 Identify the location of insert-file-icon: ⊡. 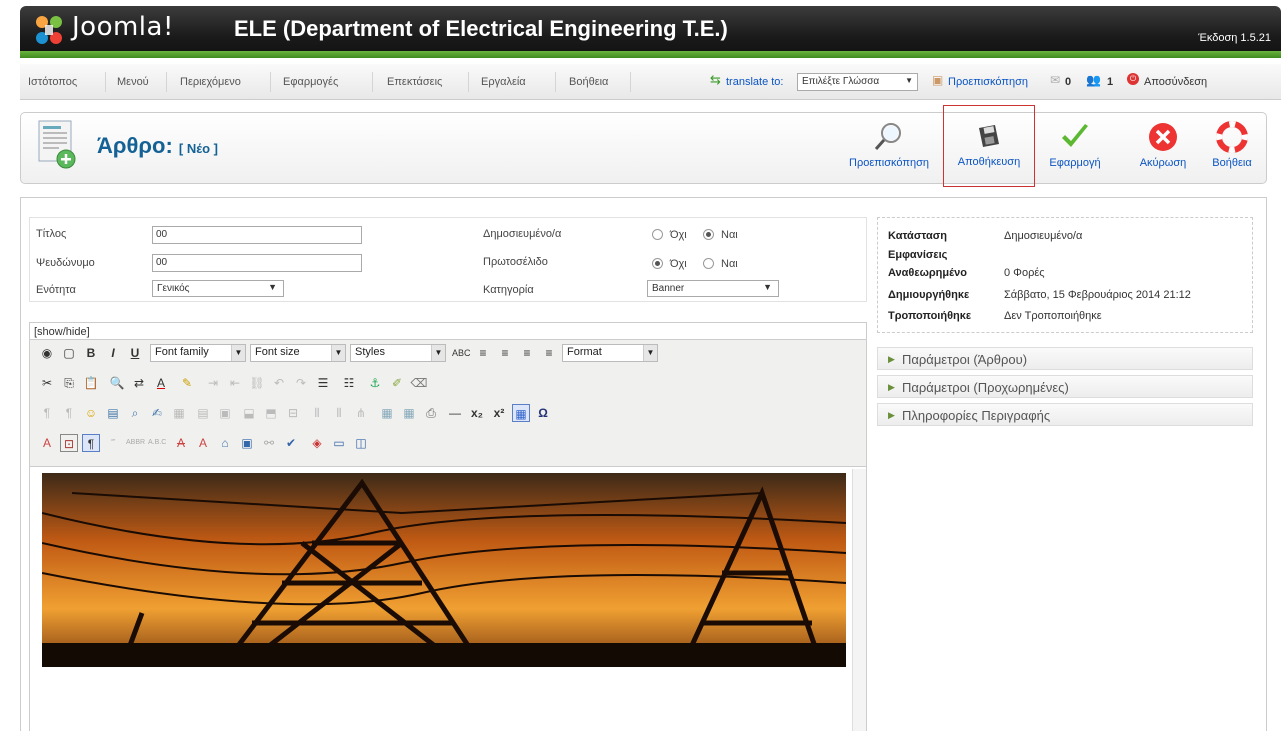
(69, 443).